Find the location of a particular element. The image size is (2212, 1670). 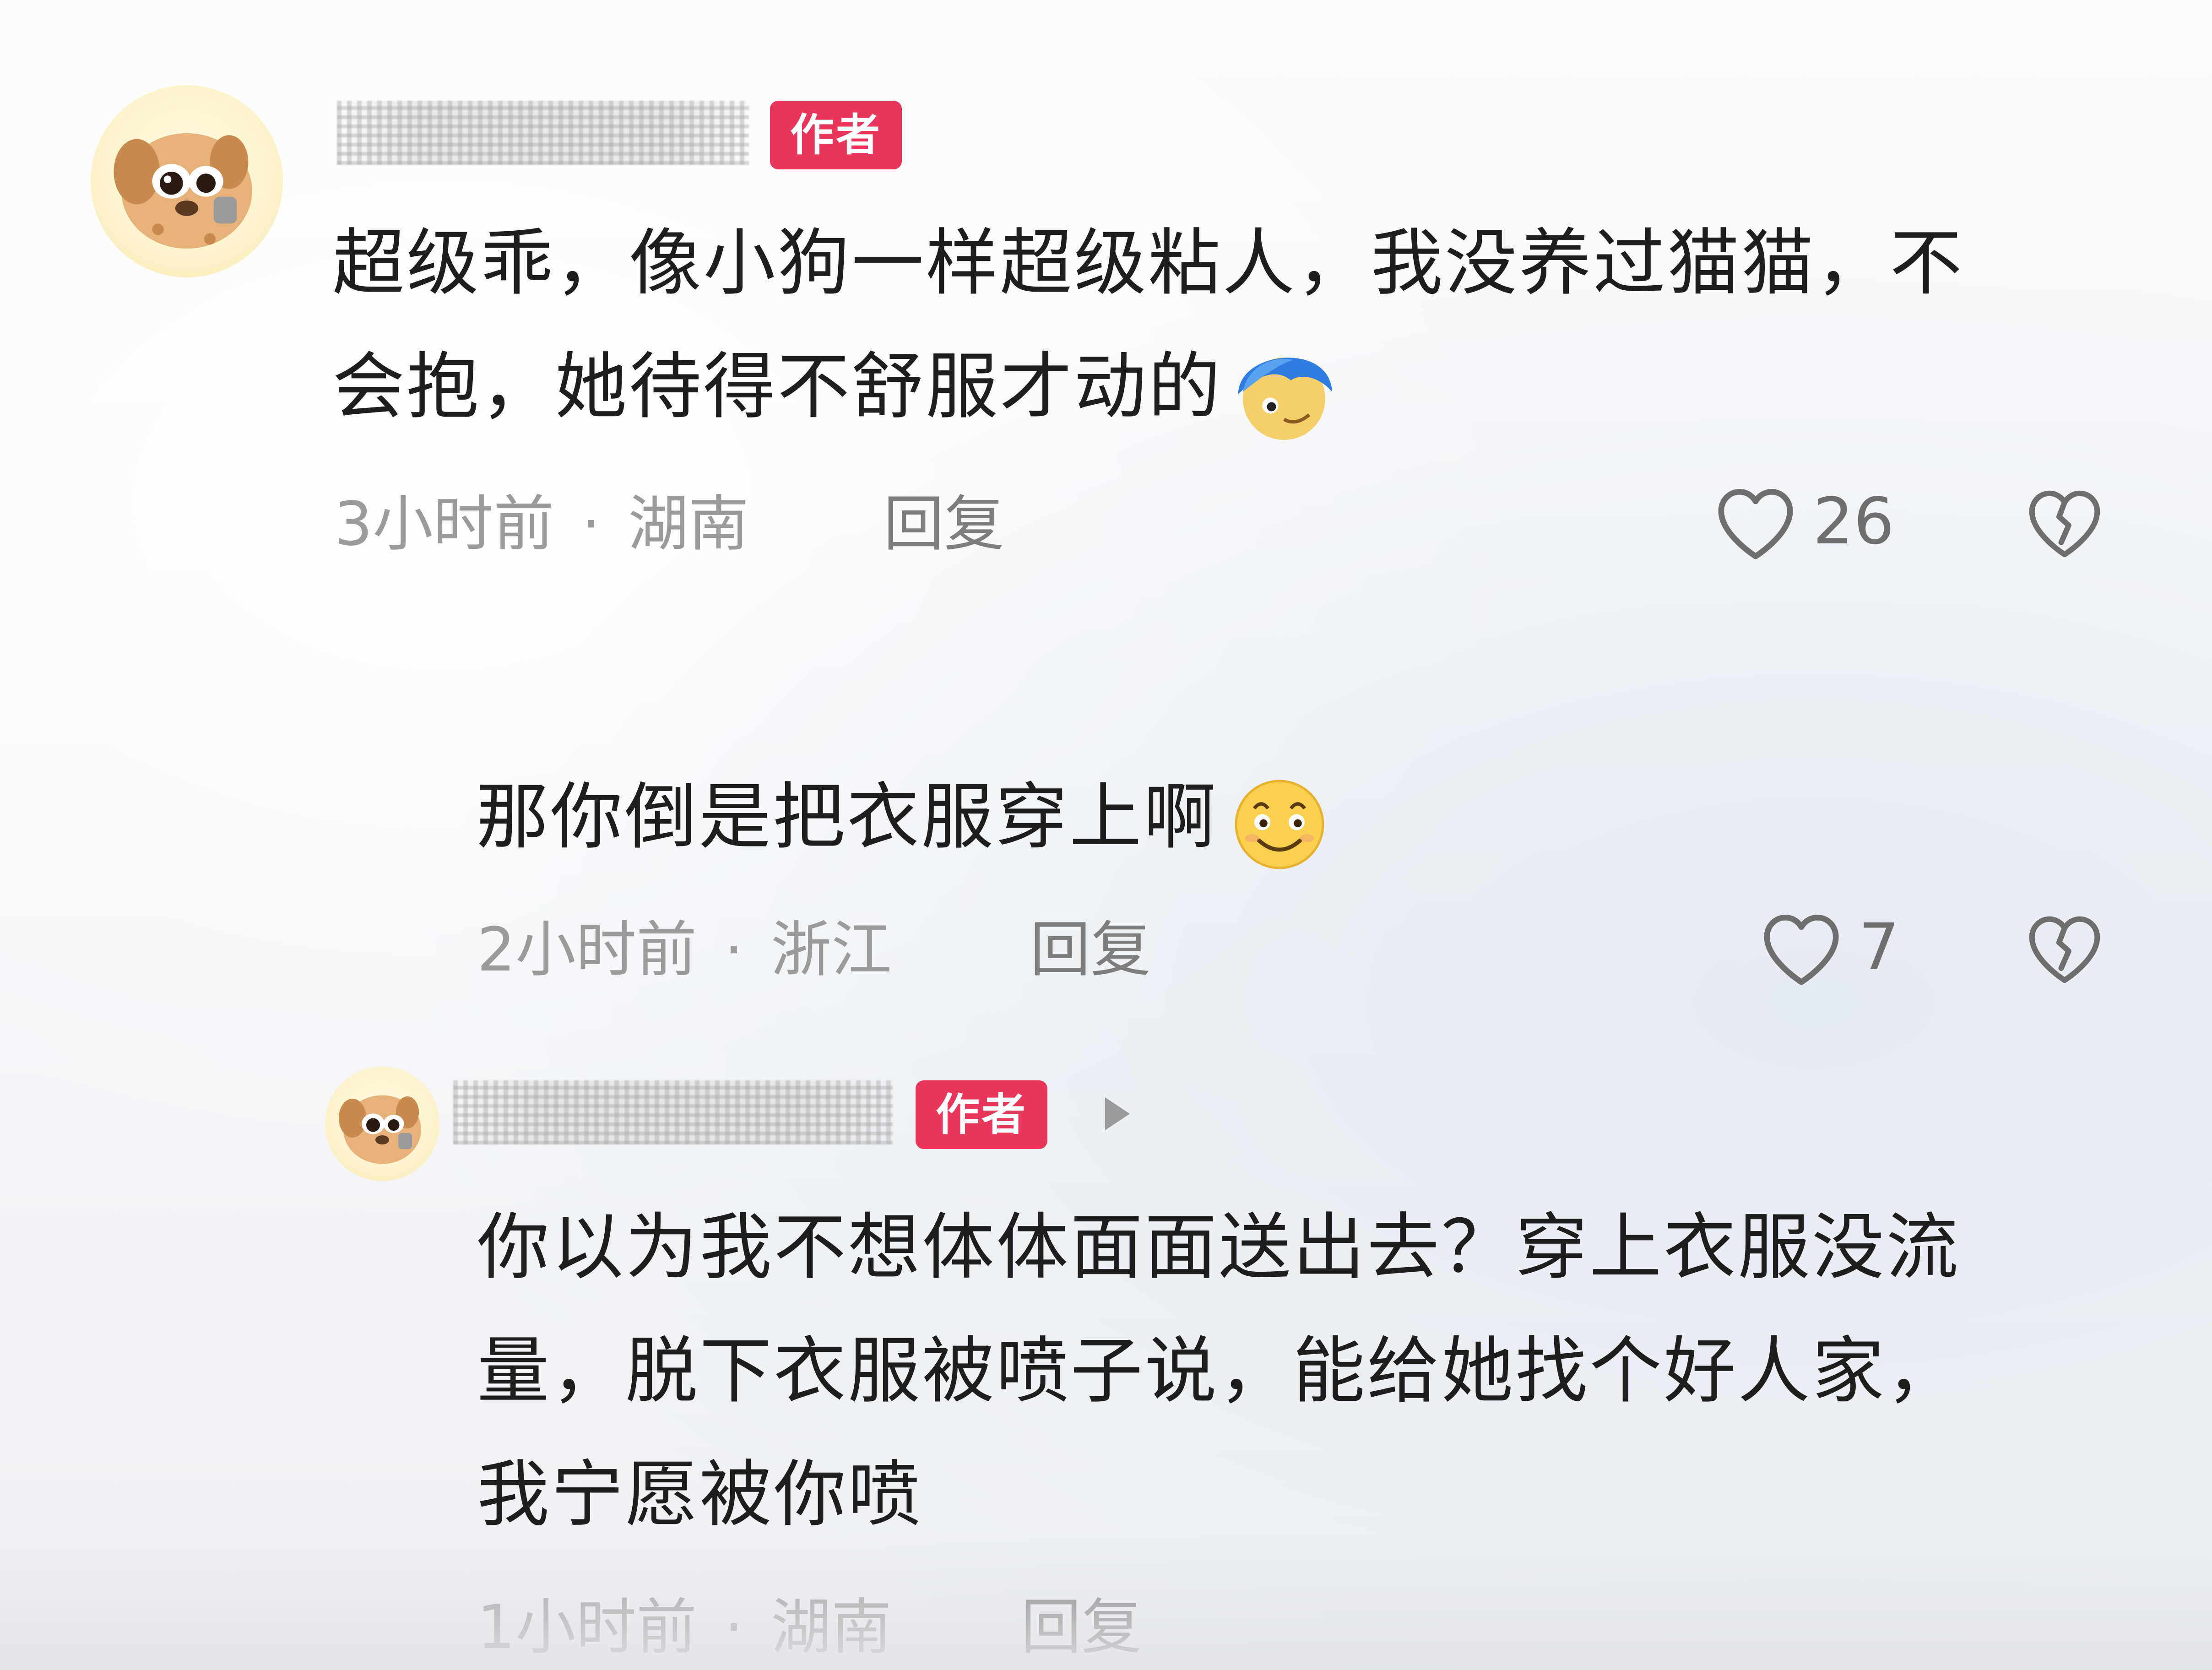

comment-meta: 1小时前 · 湖南 is located at coordinates (685, 1627).